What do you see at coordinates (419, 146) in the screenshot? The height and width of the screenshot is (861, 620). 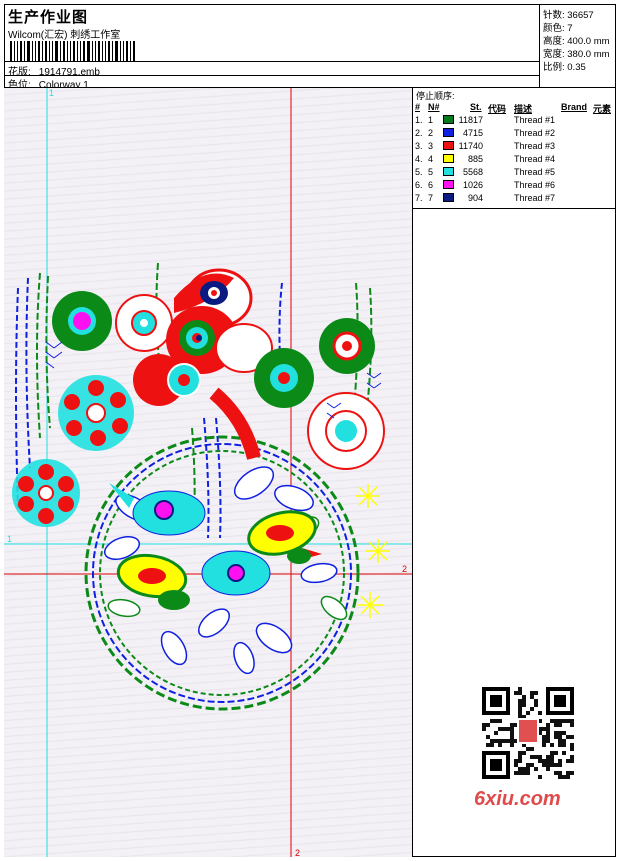 I see `row-num: 3.` at bounding box center [419, 146].